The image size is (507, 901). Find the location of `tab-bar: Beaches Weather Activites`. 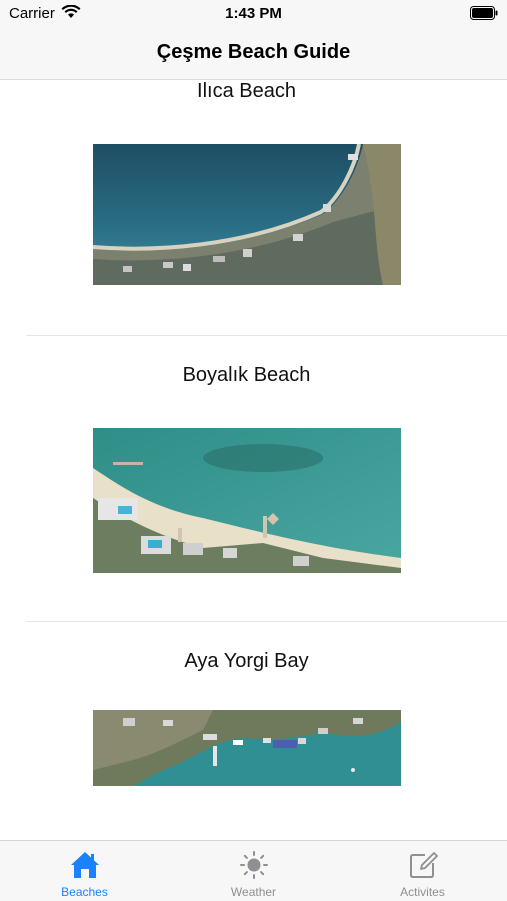

tab-bar: Beaches Weather Activites is located at coordinates (253, 870).